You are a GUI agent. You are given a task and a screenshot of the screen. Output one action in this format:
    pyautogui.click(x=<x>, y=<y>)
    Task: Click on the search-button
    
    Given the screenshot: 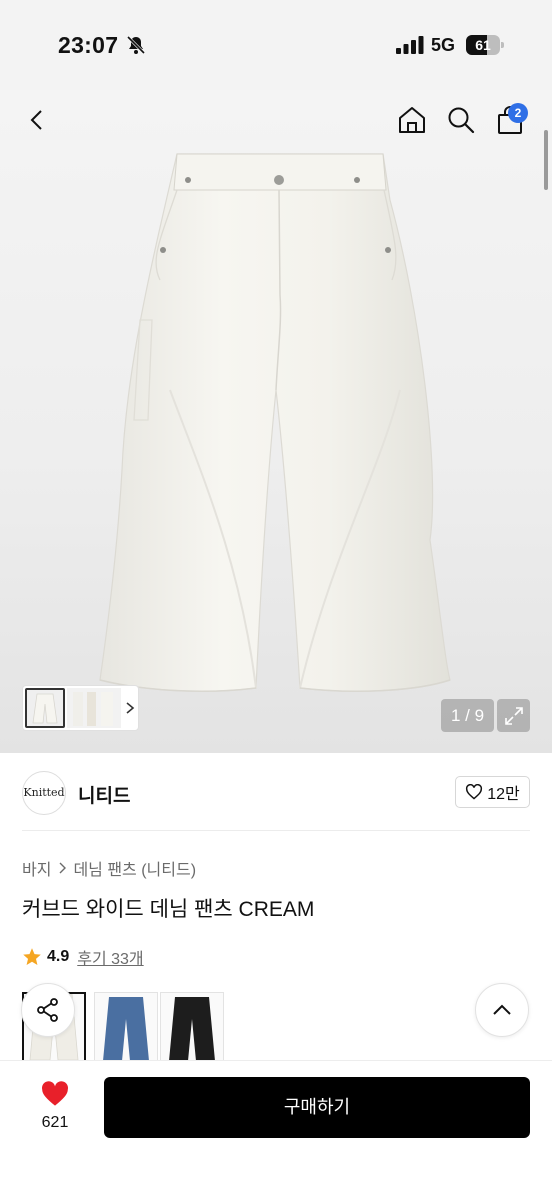 What is the action you would take?
    pyautogui.click(x=461, y=120)
    